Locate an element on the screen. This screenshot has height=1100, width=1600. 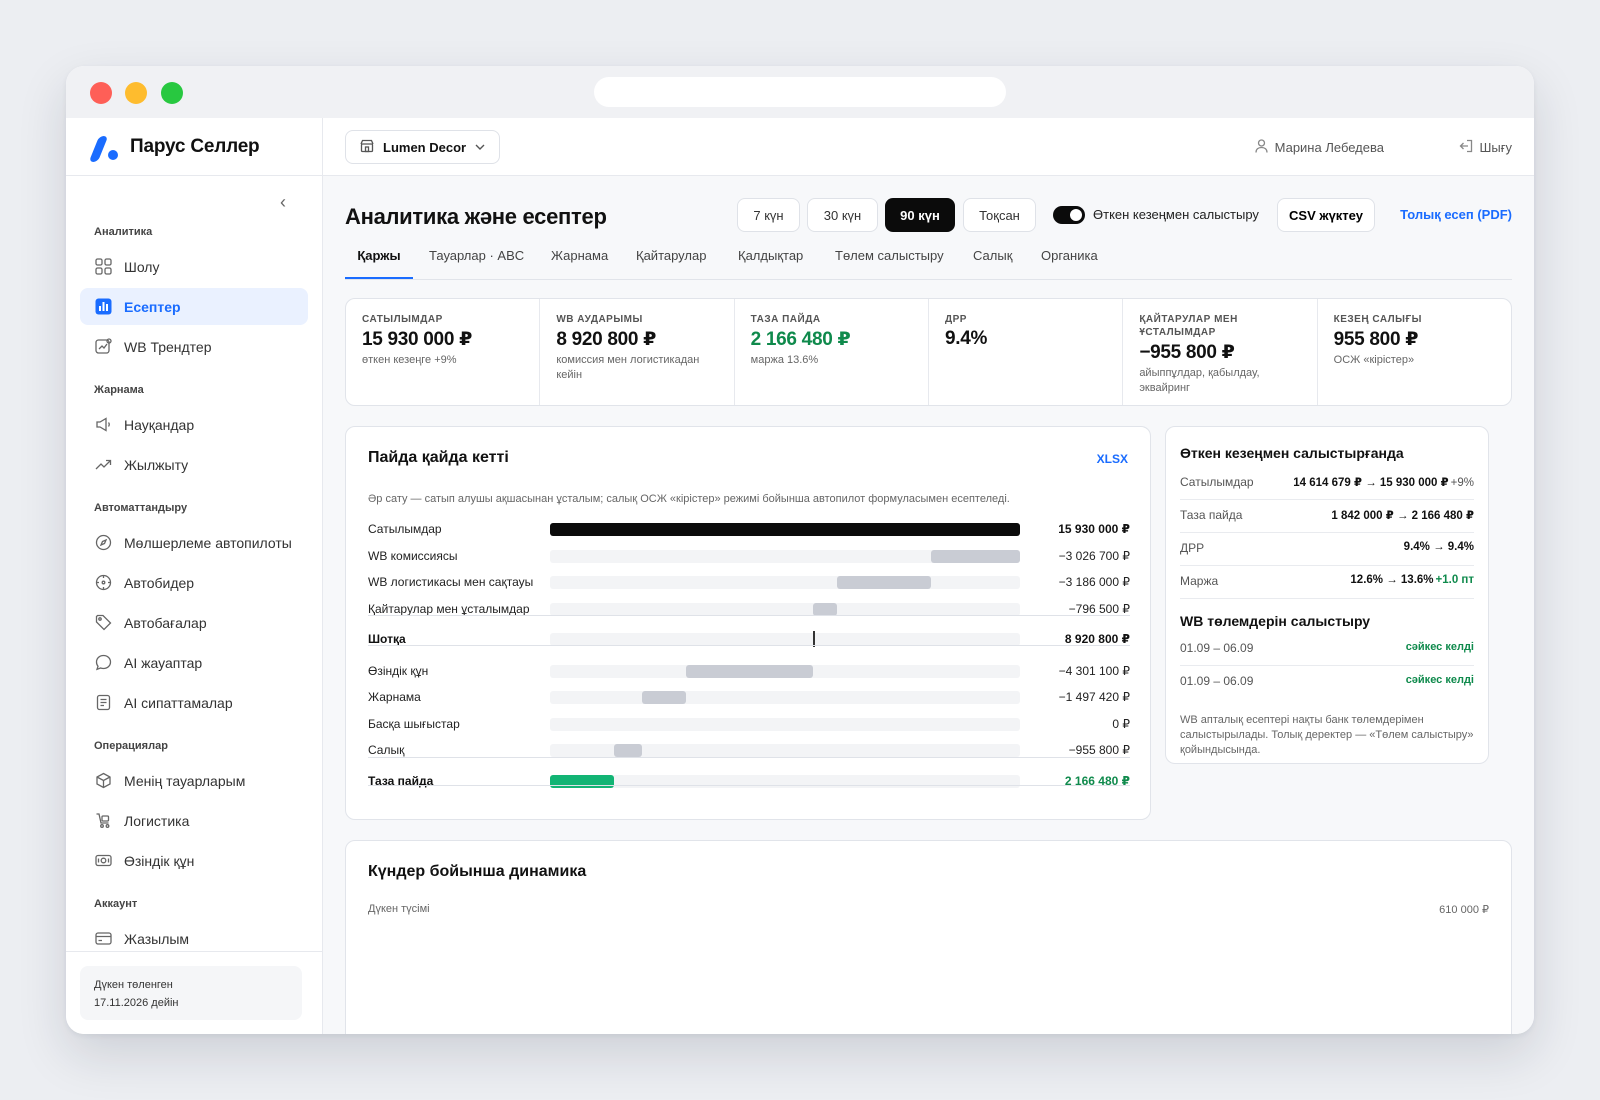
collapse-sidebar-icon: ‹ is located at coordinates (283, 202).